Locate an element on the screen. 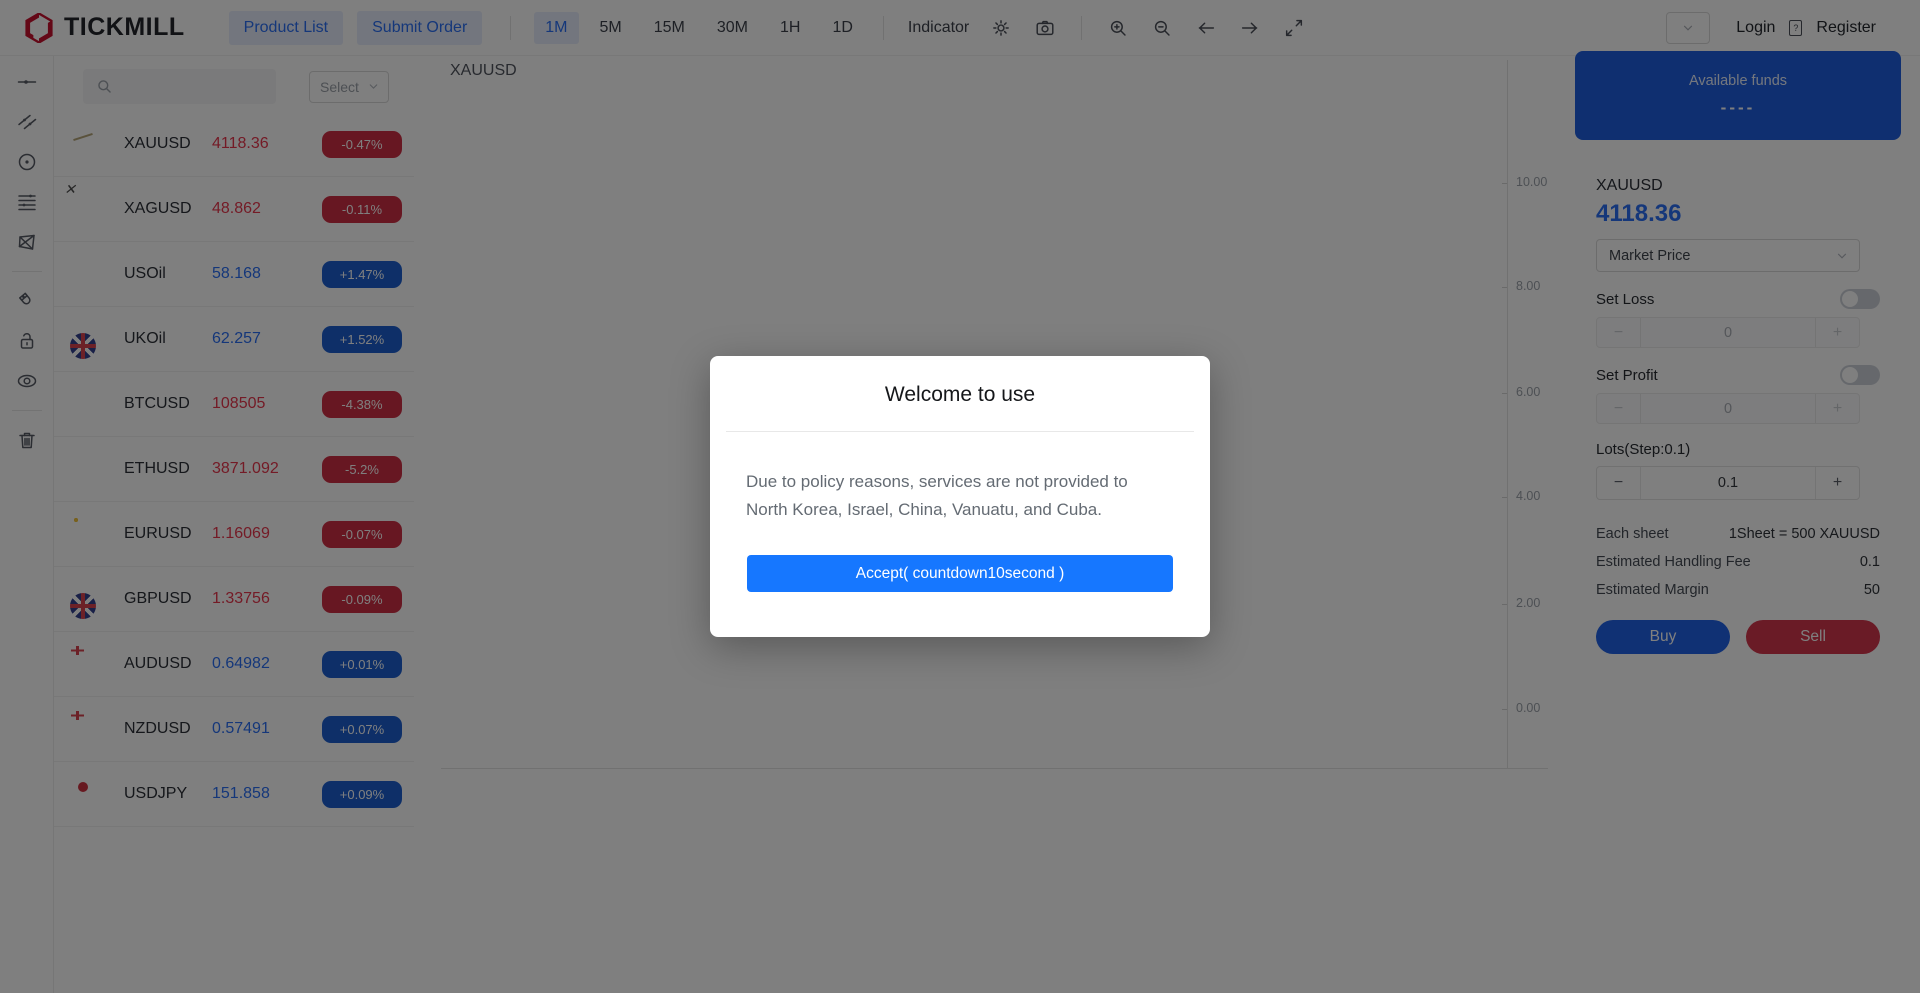 This screenshot has width=1920, height=993. modal-title: Welcome to use is located at coordinates (960, 394).